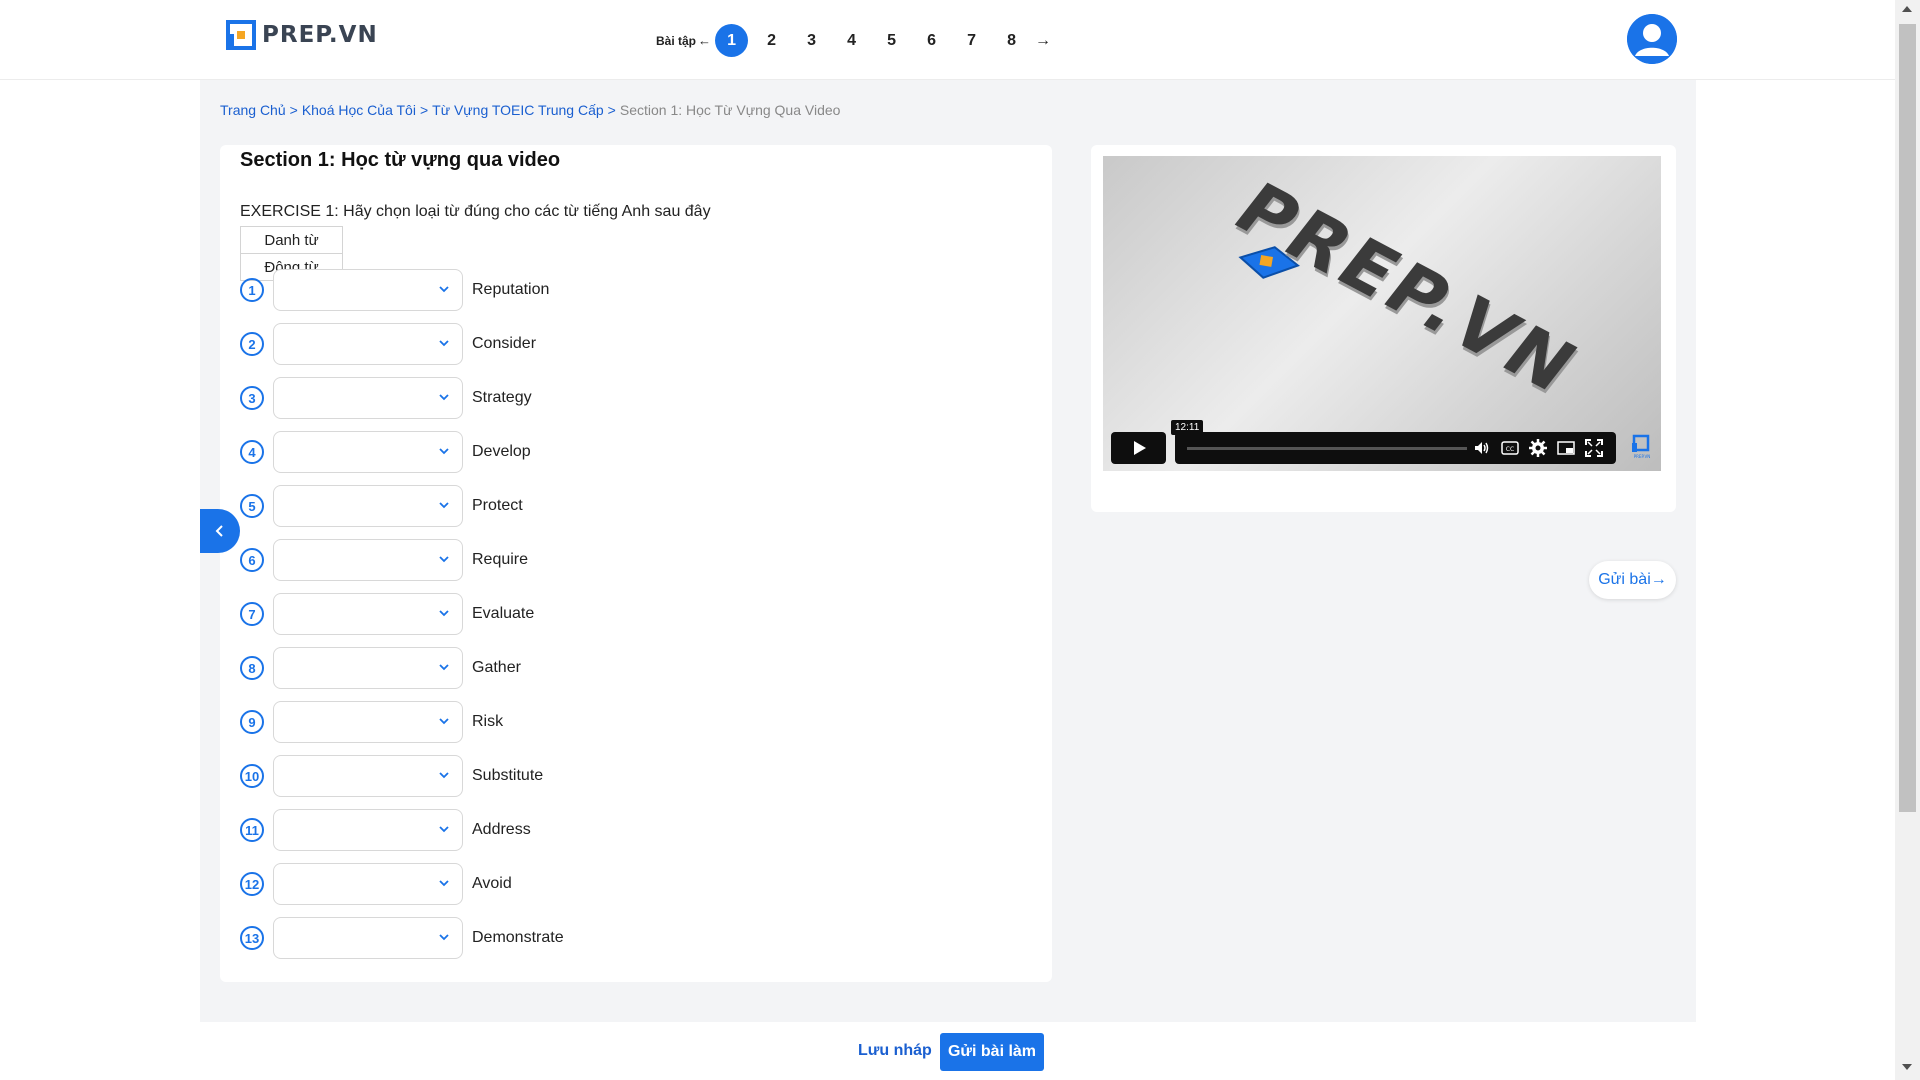 The height and width of the screenshot is (1080, 1920). I want to click on question-row: 2 Consider, so click(388, 344).